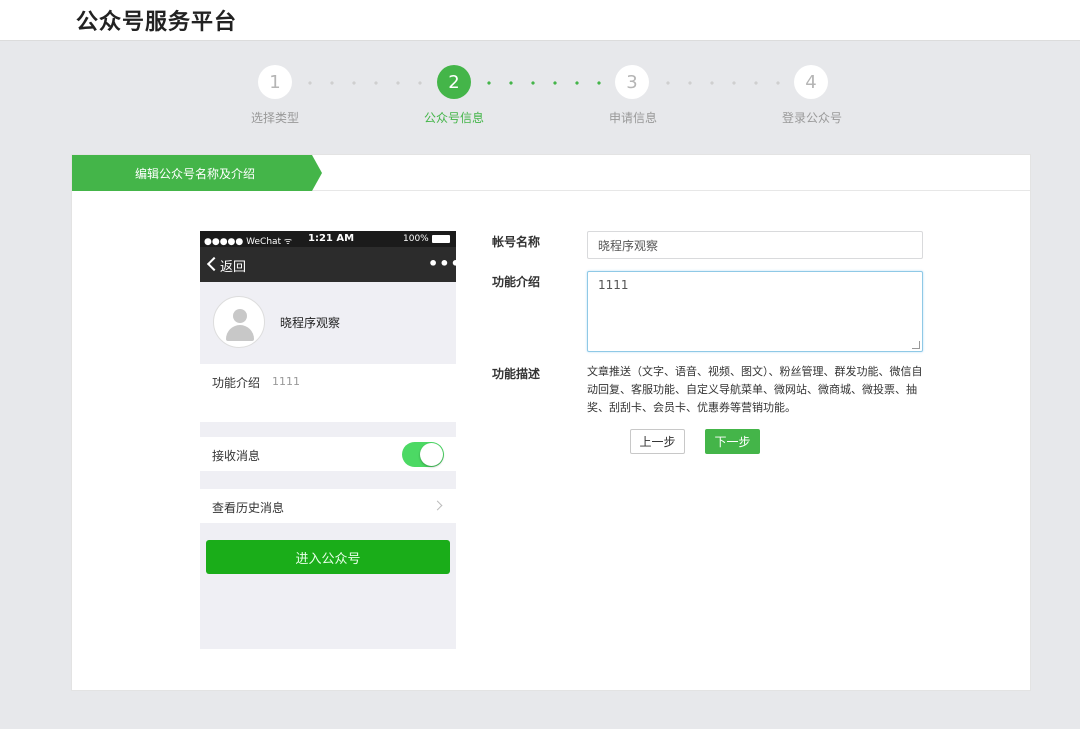  Describe the element at coordinates (811, 118) in the screenshot. I see `step-4-label: 登录公众号` at that location.